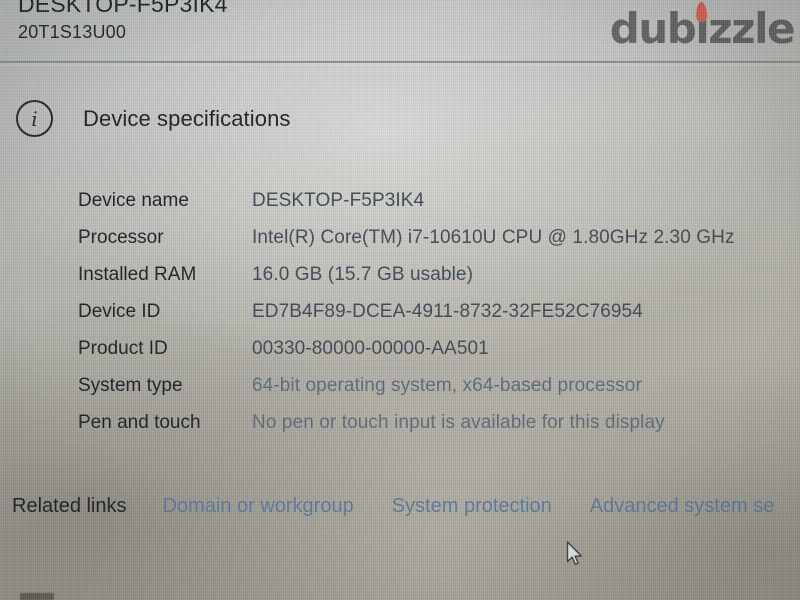 This screenshot has width=800, height=600. What do you see at coordinates (703, 26) in the screenshot?
I see `dubizzle-watermark: dubizzle` at bounding box center [703, 26].